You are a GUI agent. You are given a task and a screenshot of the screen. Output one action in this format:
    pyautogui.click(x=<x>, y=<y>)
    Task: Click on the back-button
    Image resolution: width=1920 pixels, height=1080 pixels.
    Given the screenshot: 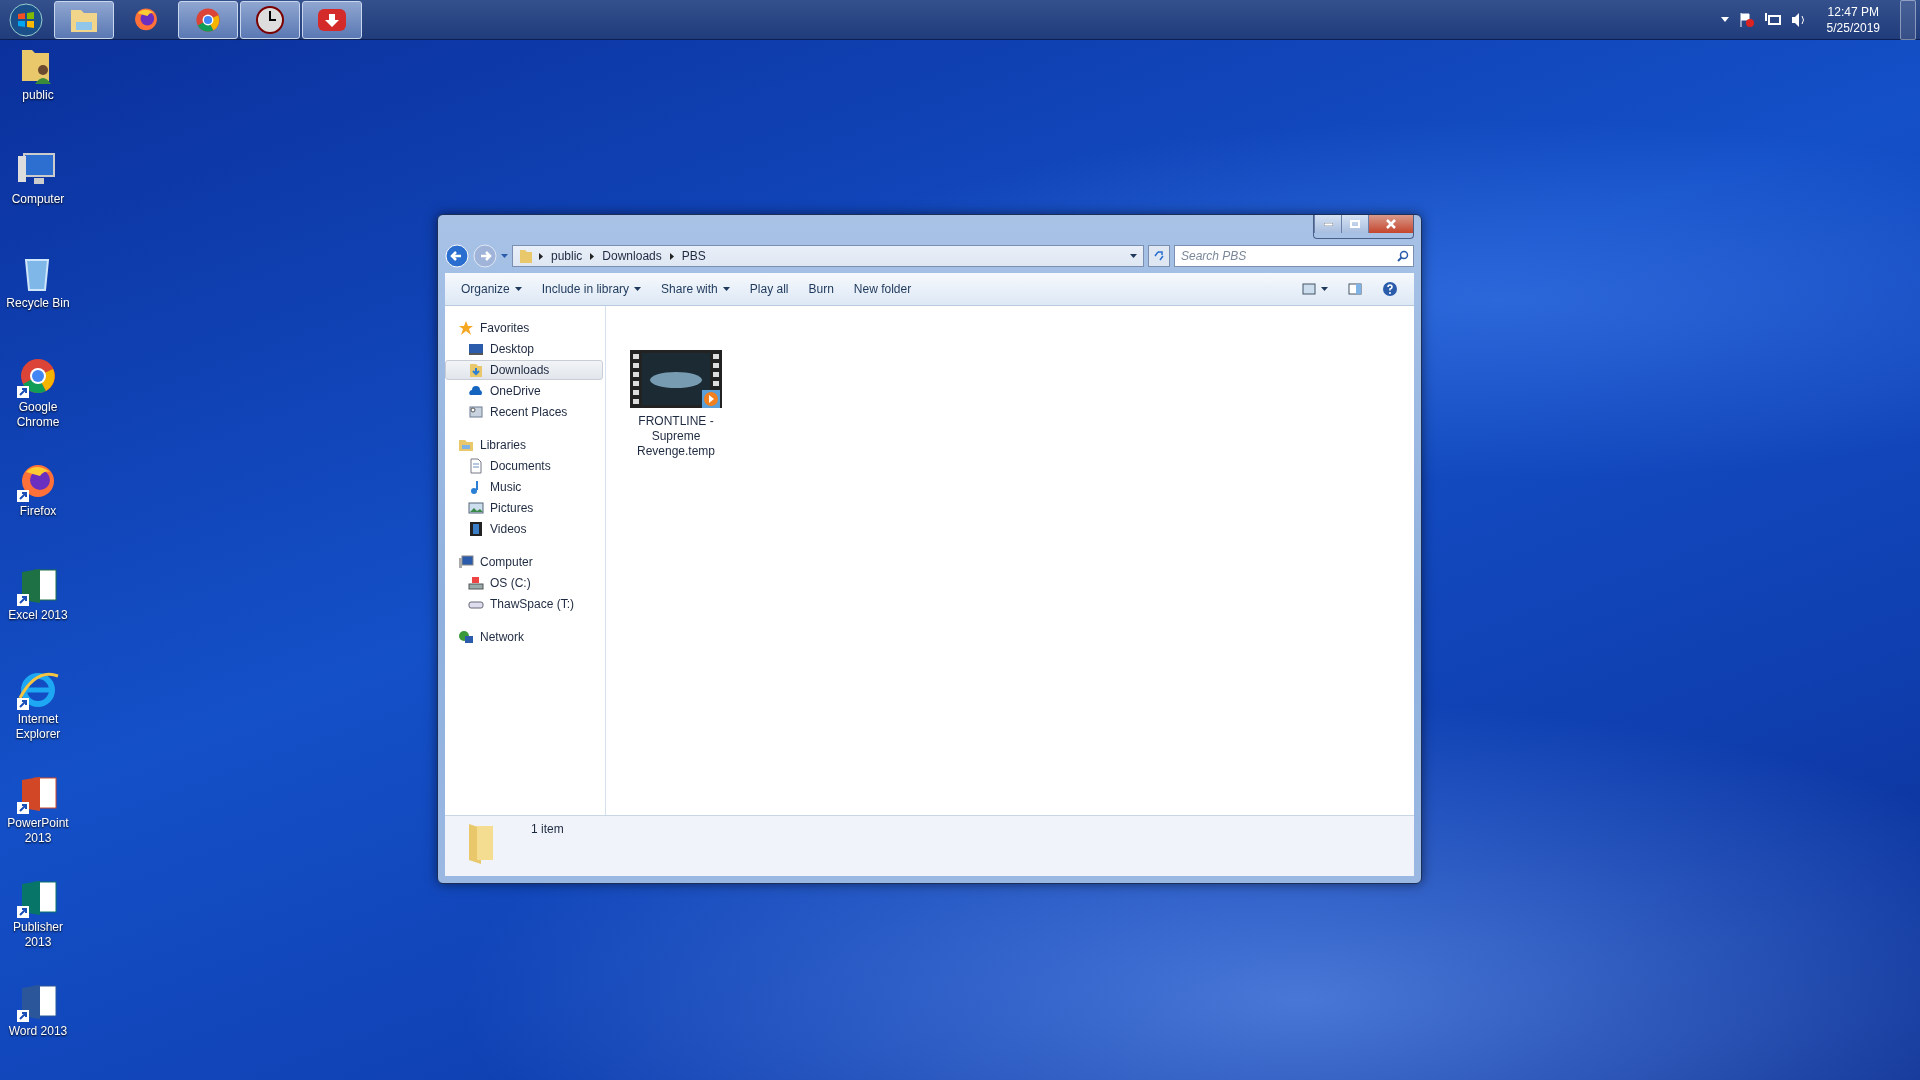 What is the action you would take?
    pyautogui.click(x=457, y=256)
    